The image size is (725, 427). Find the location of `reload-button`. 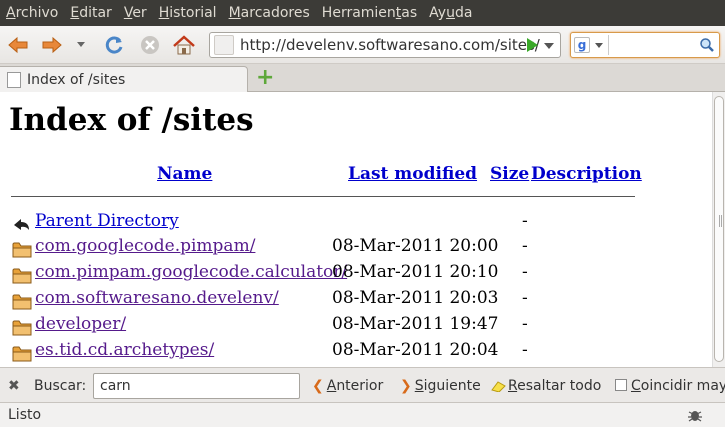

reload-button is located at coordinates (114, 45).